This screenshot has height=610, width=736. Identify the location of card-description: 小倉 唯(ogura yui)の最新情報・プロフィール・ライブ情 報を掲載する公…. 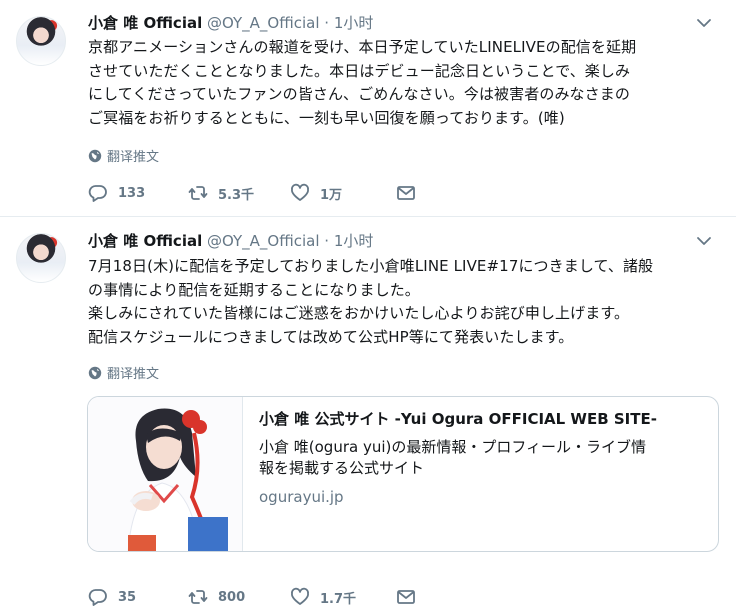
(453, 457).